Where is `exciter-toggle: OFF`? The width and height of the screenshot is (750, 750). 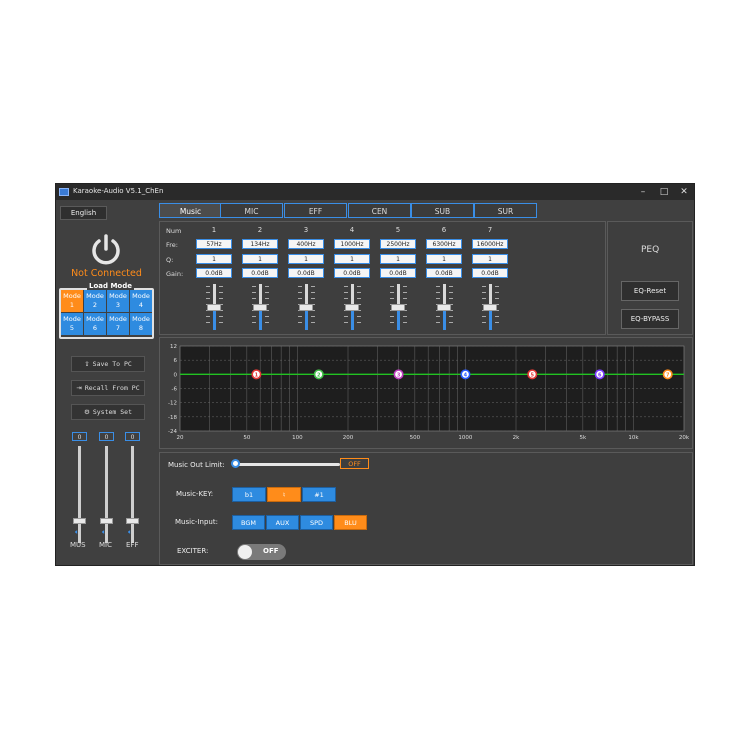
exciter-toggle: OFF is located at coordinates (261, 552).